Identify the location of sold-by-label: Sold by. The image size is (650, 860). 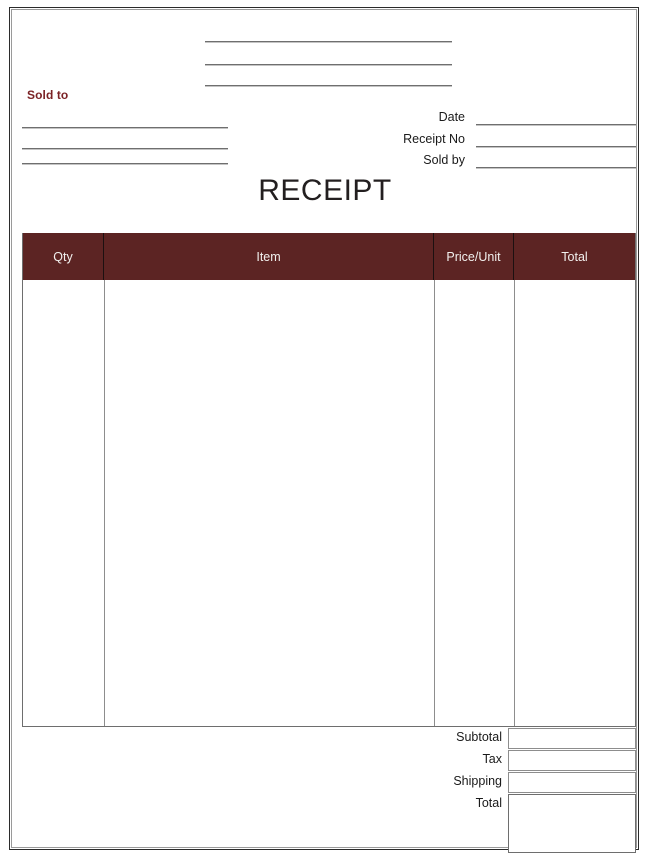
(444, 160).